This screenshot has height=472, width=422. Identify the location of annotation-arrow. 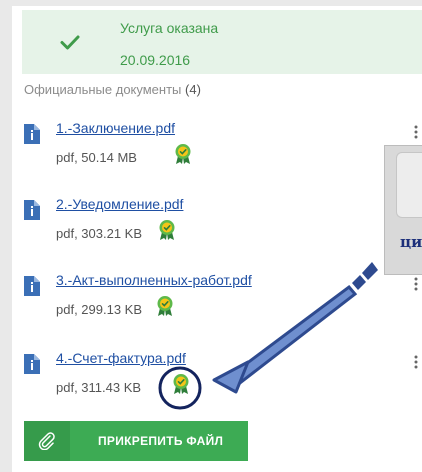
(295, 328).